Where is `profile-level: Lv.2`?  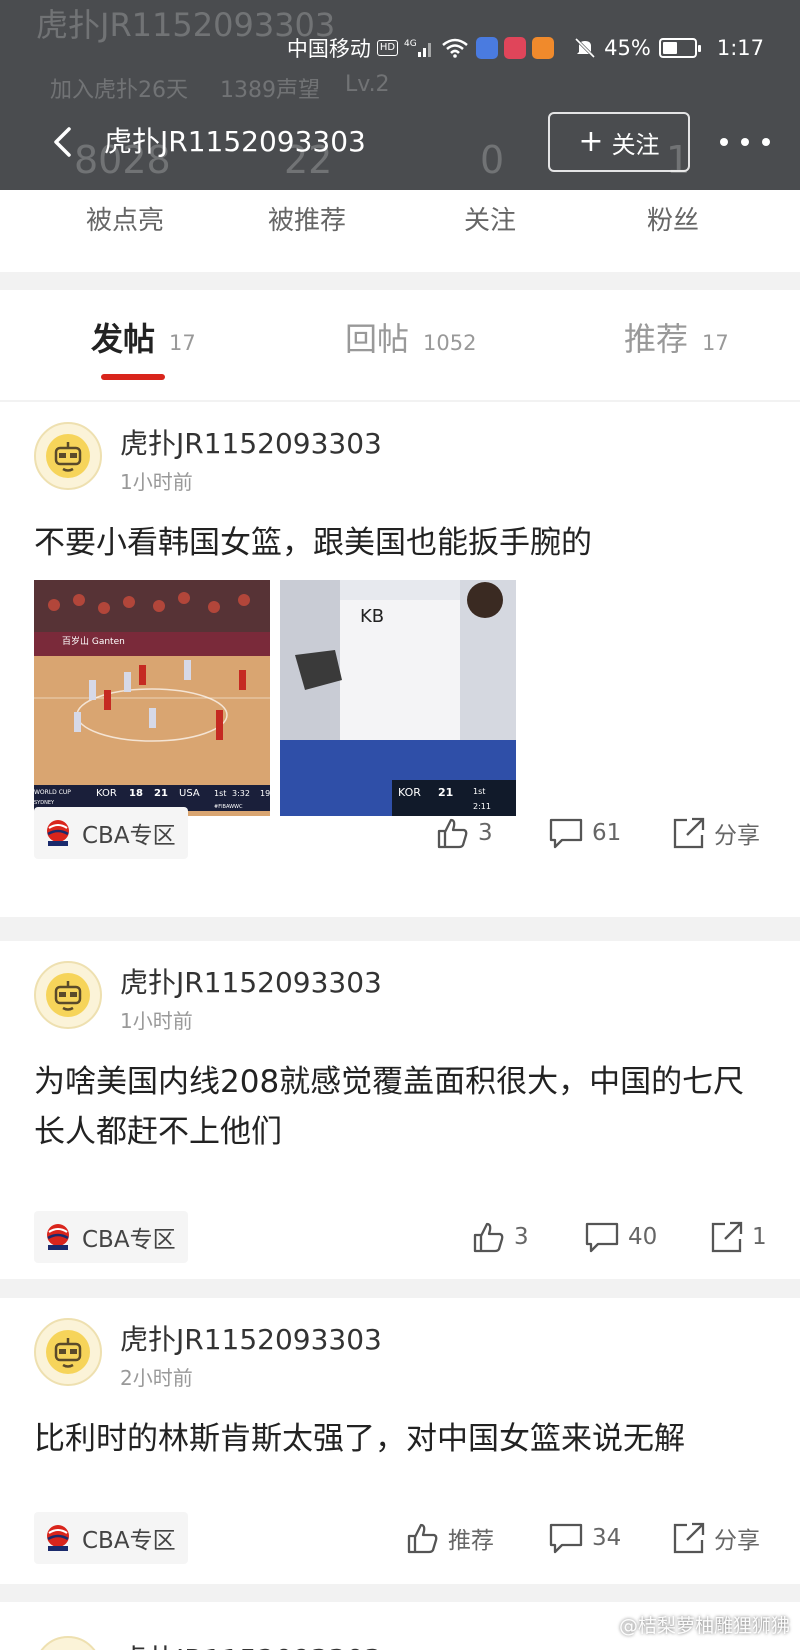
profile-level: Lv.2 is located at coordinates (367, 84).